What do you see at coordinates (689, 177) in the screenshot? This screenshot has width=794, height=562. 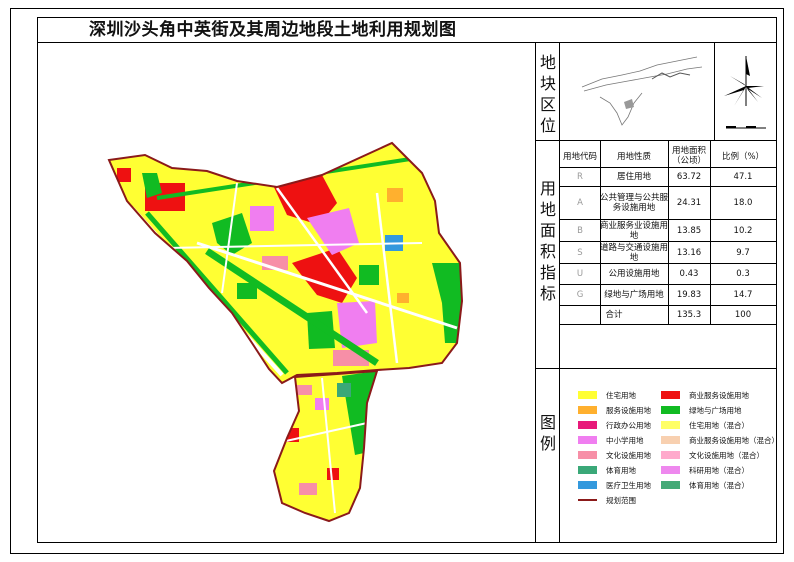 I see `table-cell-area: 63.72` at bounding box center [689, 177].